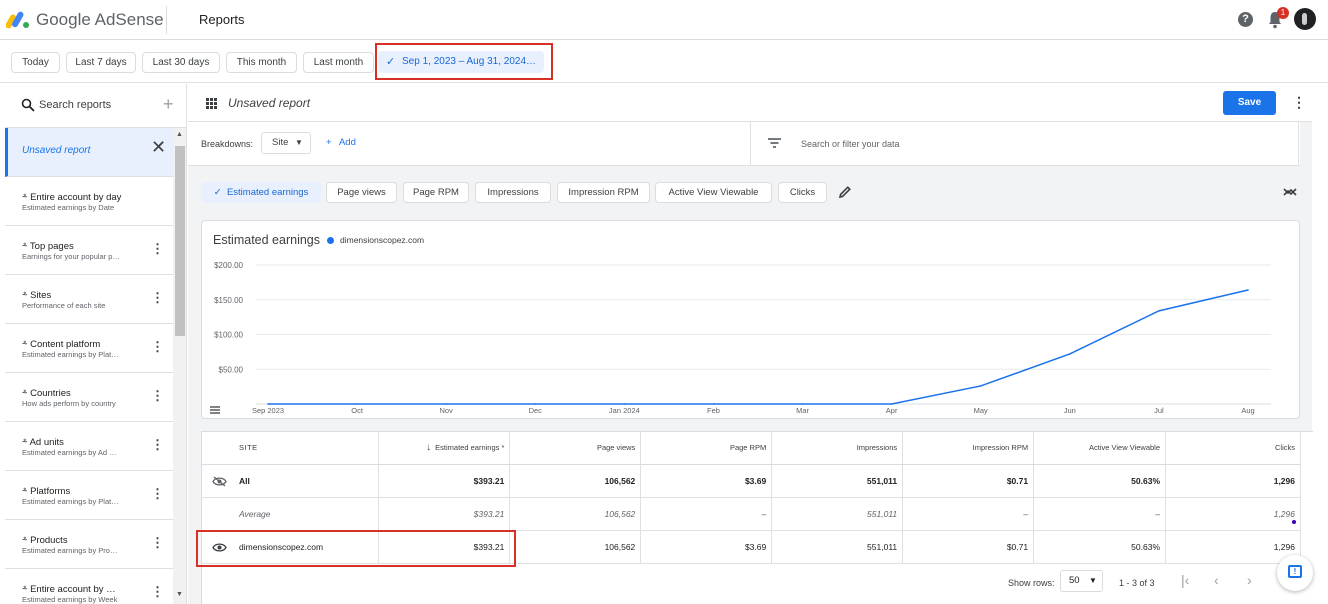  I want to click on sidebar-item-ad-units: ⸛ Ad units Estimated earnings by Ad … ⋮, so click(89, 446).